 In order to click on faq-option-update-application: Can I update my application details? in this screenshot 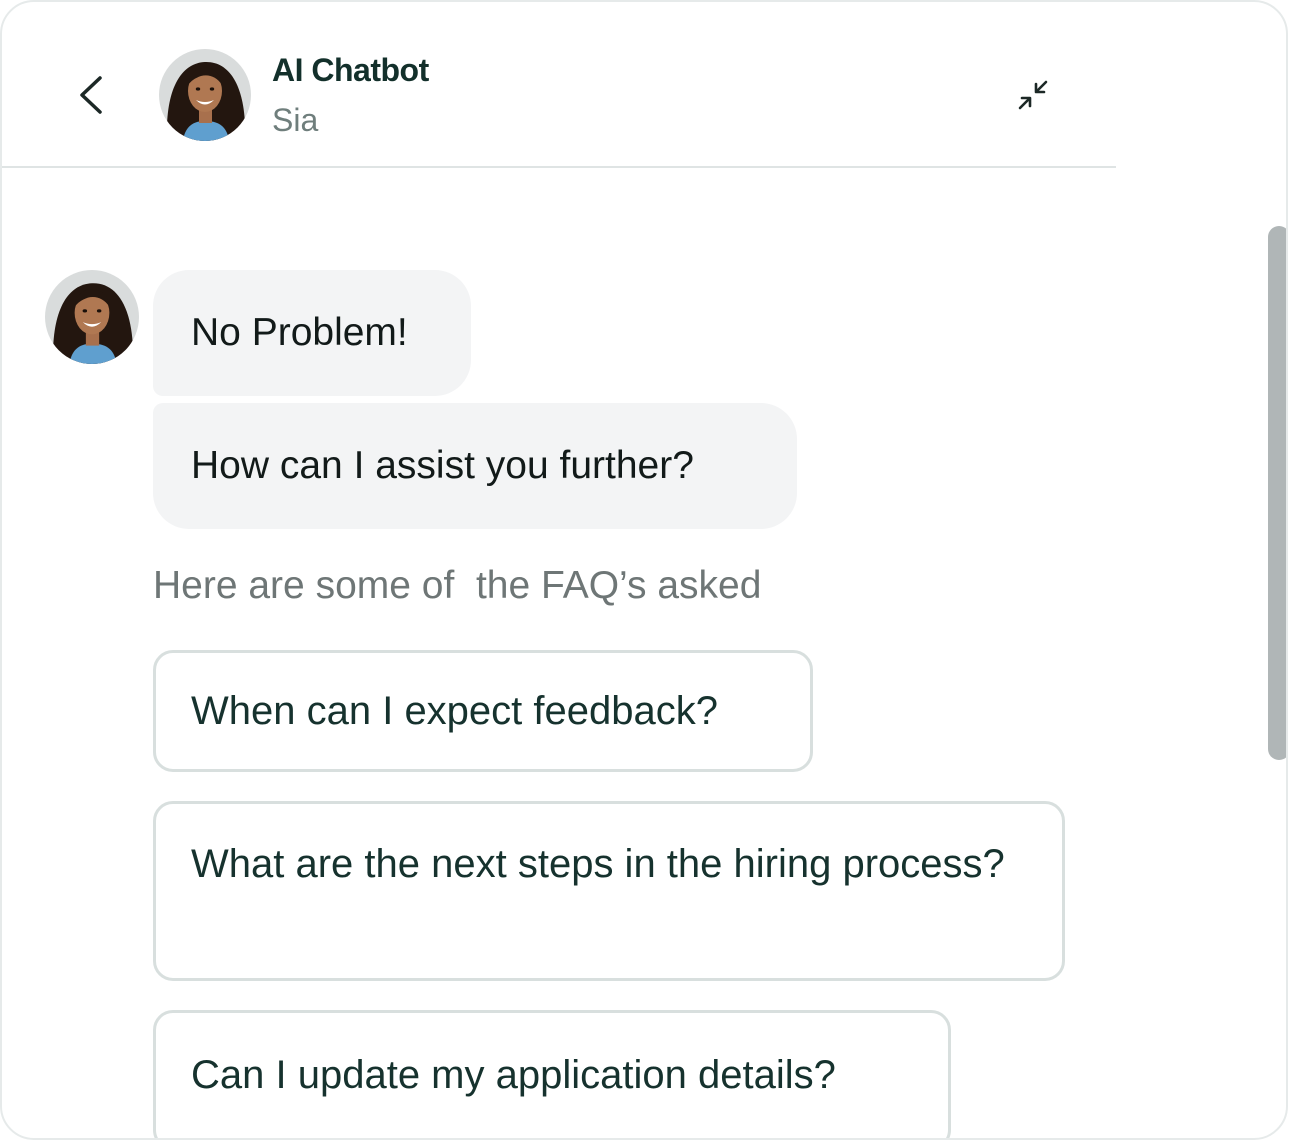, I will do `click(552, 1074)`.